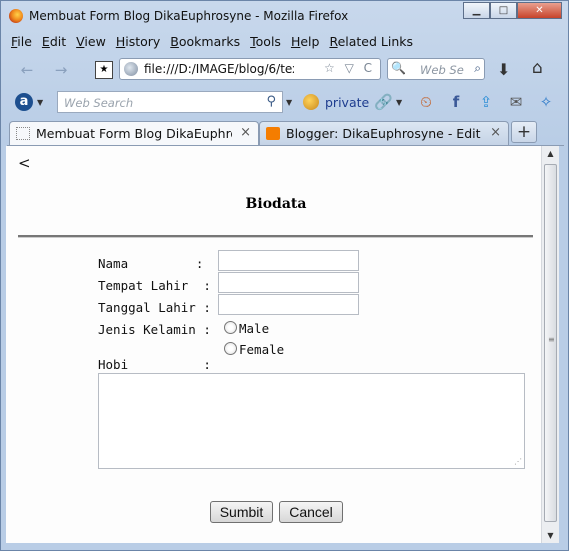 Image resolution: width=569 pixels, height=551 pixels. I want to click on scroll-down-icon: ▼, so click(550, 535).